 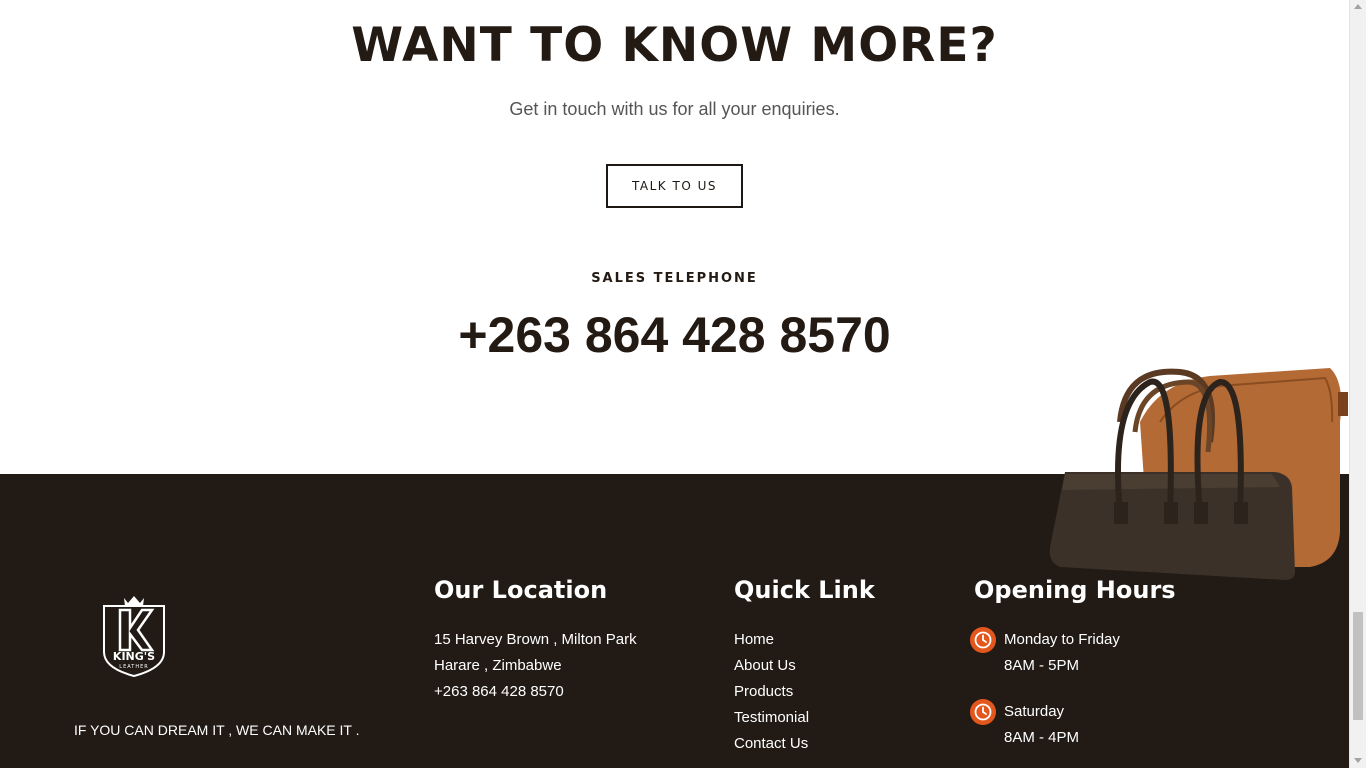 I want to click on quick-link-about-us: About Us, so click(x=765, y=665).